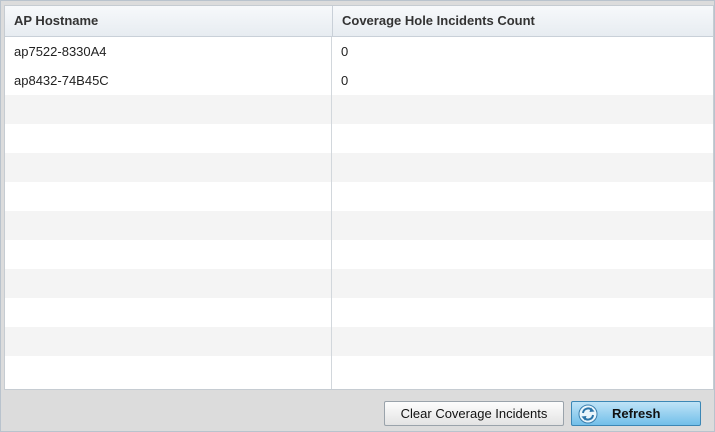 The height and width of the screenshot is (432, 715). I want to click on clear-coverage-incidents-button: Clear Coverage Incidents, so click(474, 413).